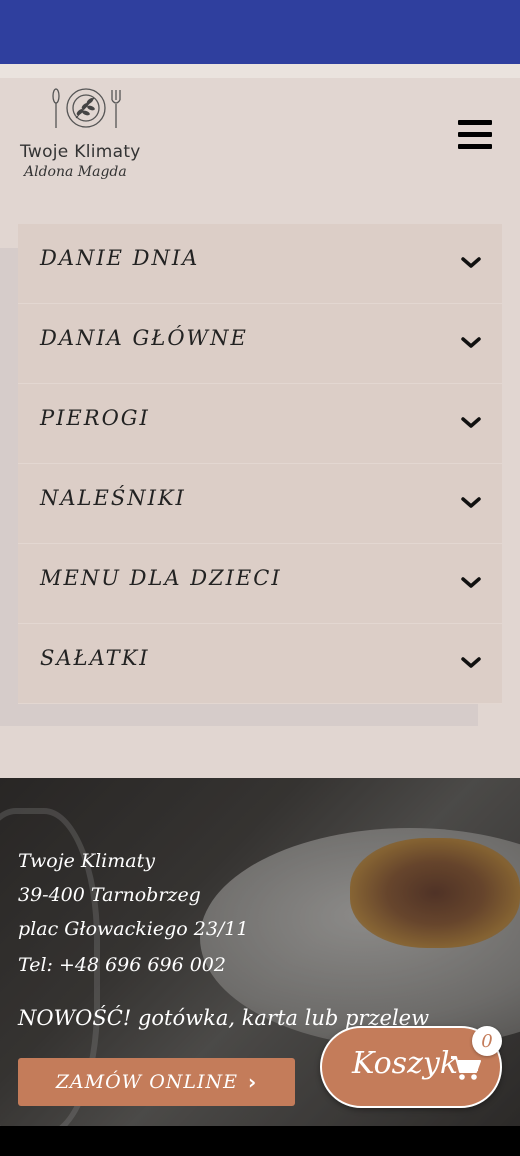 The height and width of the screenshot is (1156, 520). Describe the element at coordinates (260, 664) in the screenshot. I see `menu-item-salatki: SAŁATKI` at that location.